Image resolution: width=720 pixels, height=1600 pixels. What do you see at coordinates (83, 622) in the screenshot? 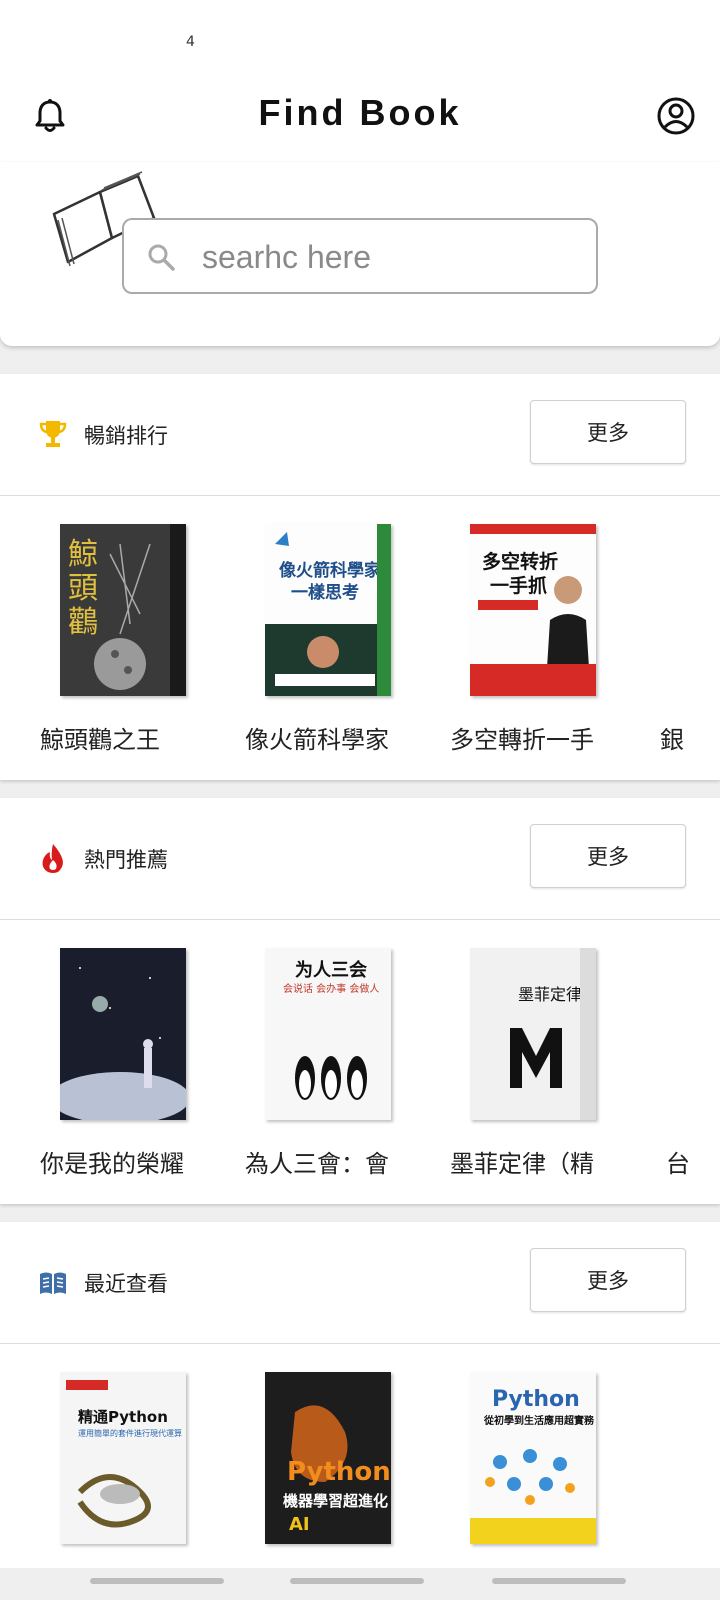
I see `svg-text: 鸛` at bounding box center [83, 622].